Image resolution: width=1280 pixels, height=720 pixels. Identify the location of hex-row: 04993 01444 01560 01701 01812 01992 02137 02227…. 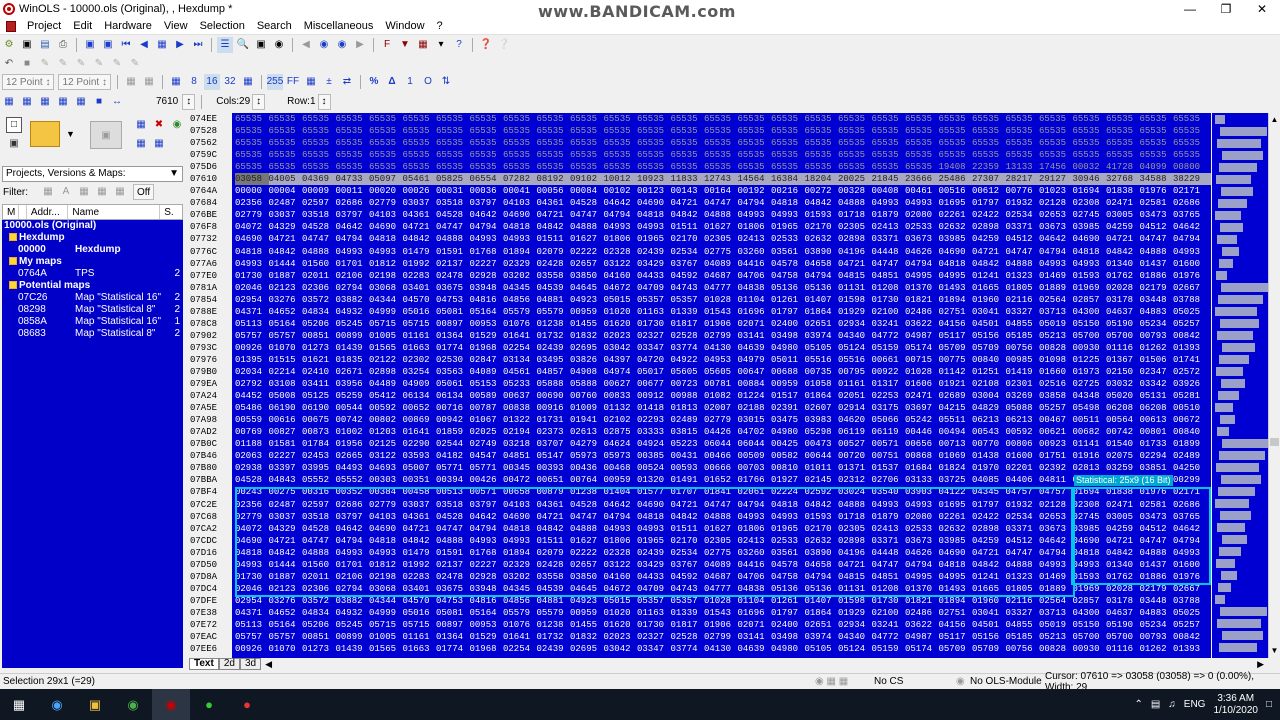
(723, 565).